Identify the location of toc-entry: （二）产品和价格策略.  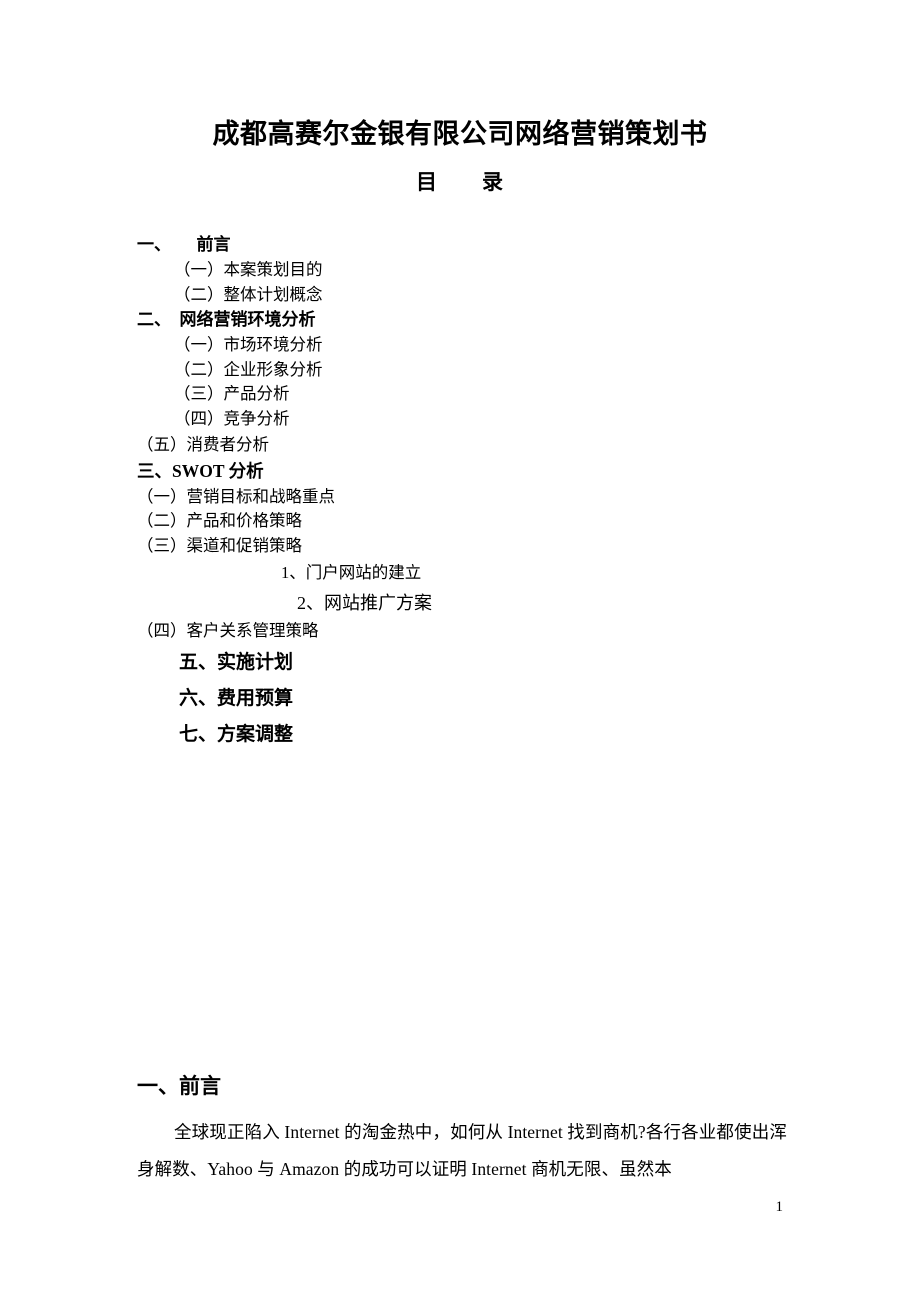
(467, 521).